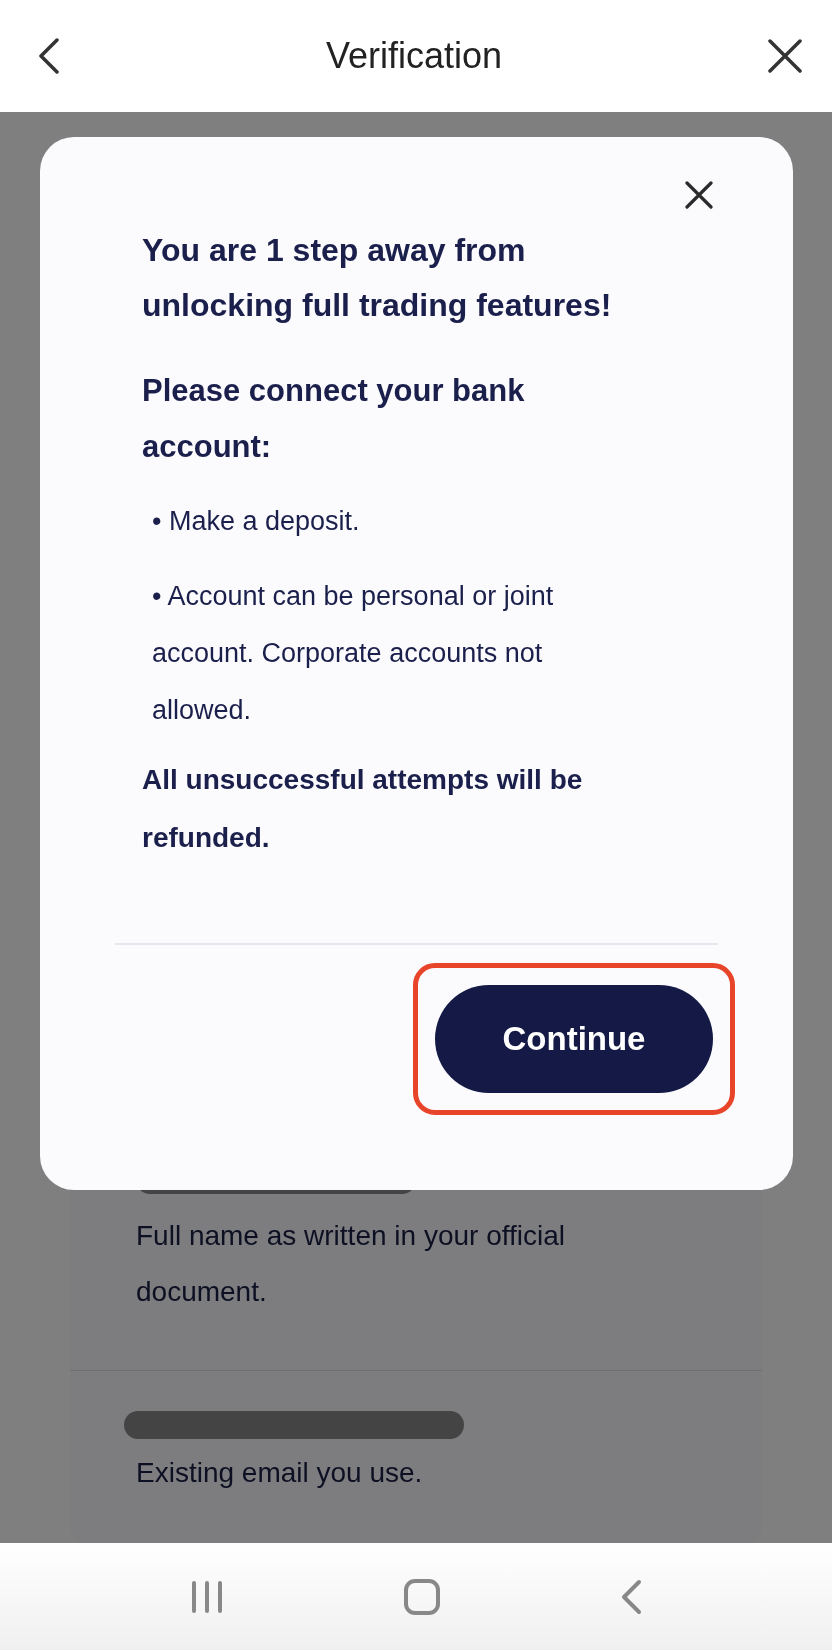  What do you see at coordinates (280, 1473) in the screenshot?
I see `field-description: Existing email you use.` at bounding box center [280, 1473].